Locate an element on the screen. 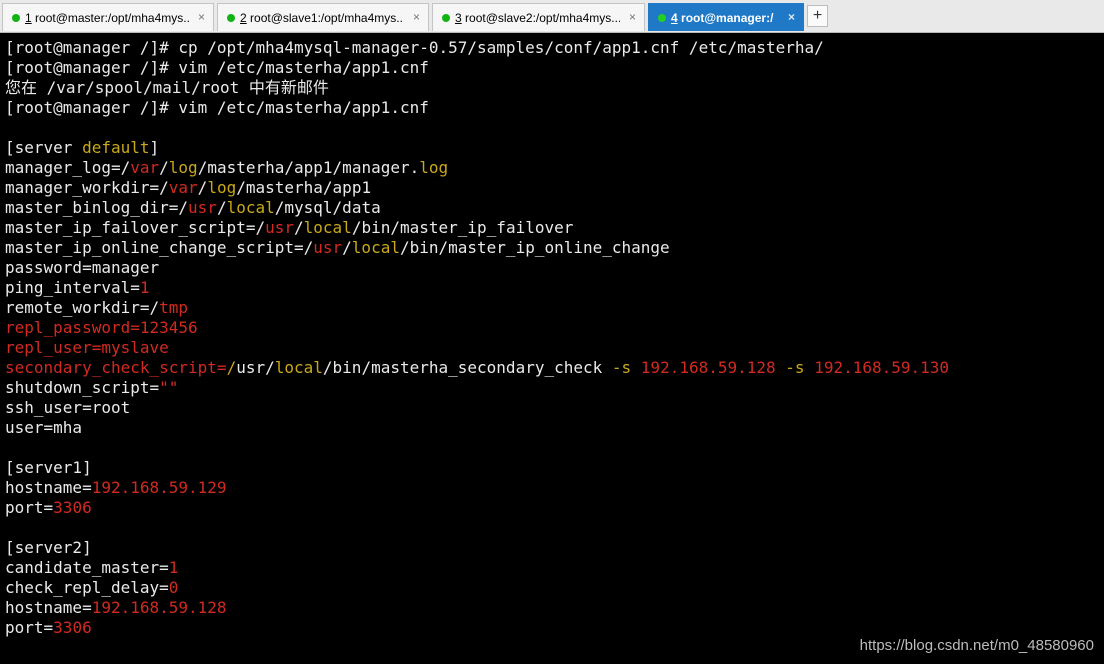 The height and width of the screenshot is (664, 1104). terminal-text: [server is located at coordinates (44, 147).